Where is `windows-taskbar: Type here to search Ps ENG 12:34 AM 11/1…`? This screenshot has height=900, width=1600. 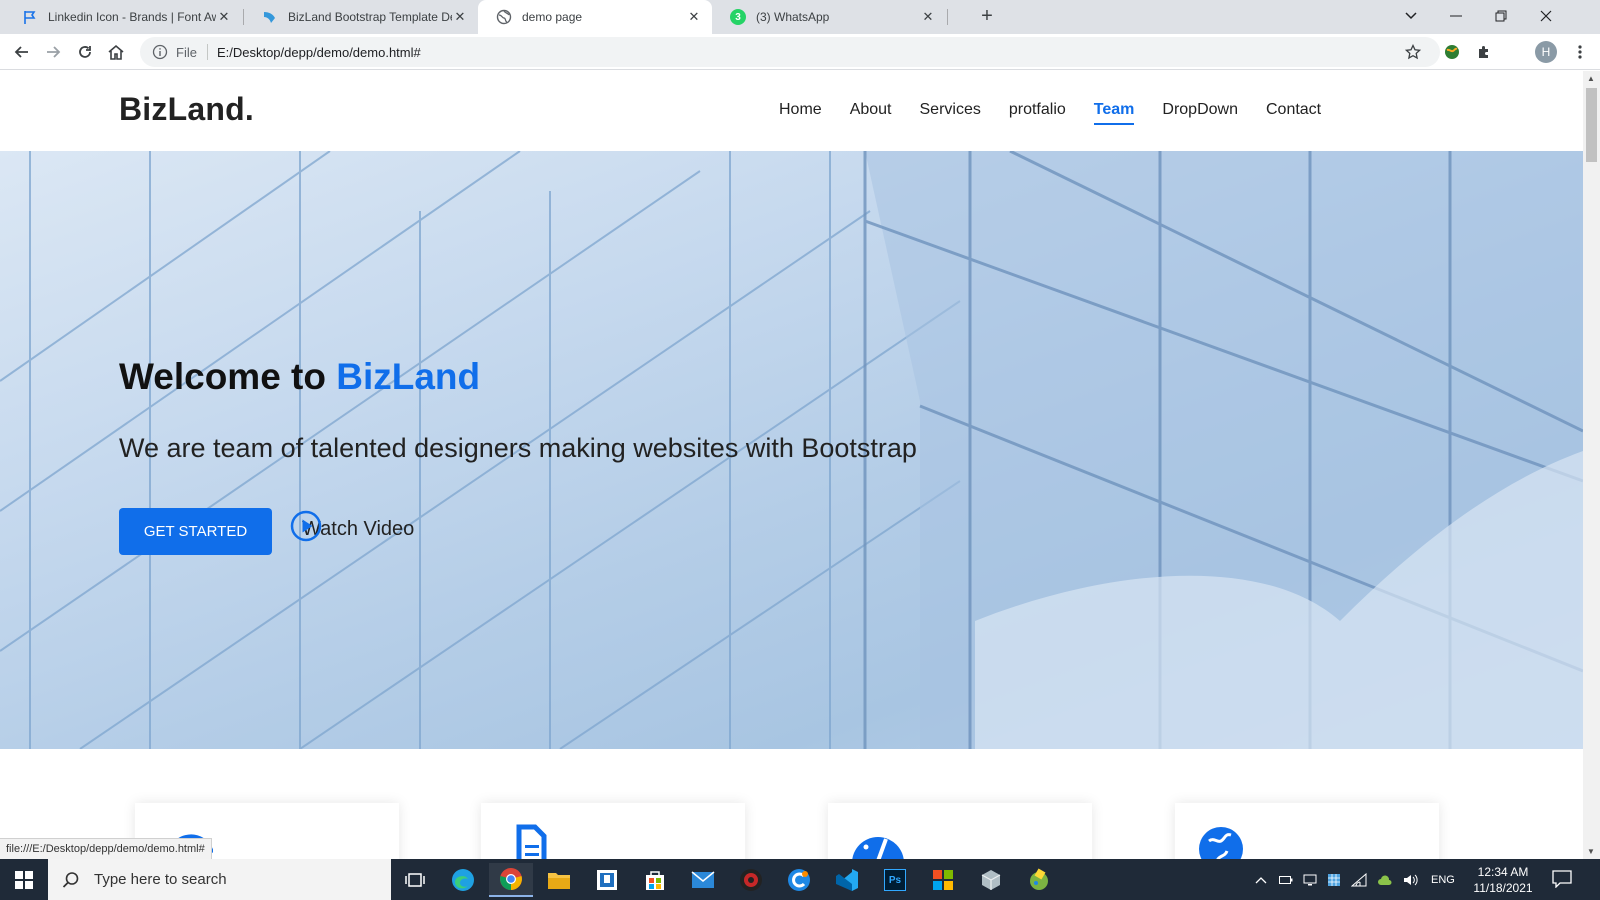
windows-taskbar: Type here to search Ps ENG 12:34 AM 11/1… is located at coordinates (800, 879).